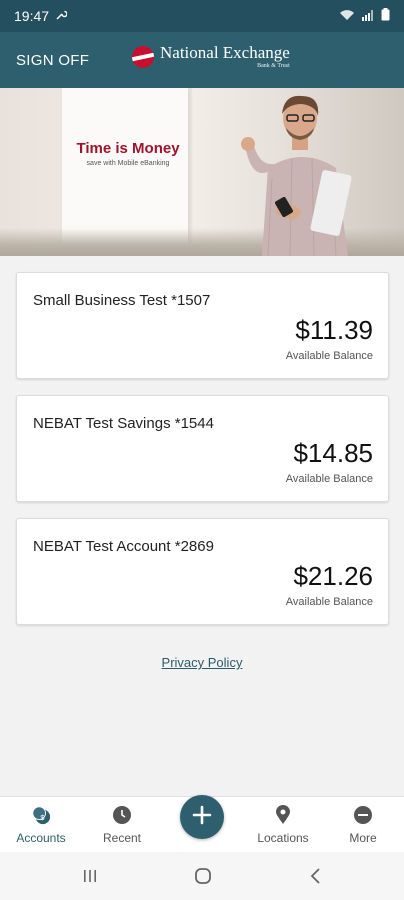 Image resolution: width=404 pixels, height=900 pixels. Describe the element at coordinates (333, 453) in the screenshot. I see `account-balance: $14.85` at that location.